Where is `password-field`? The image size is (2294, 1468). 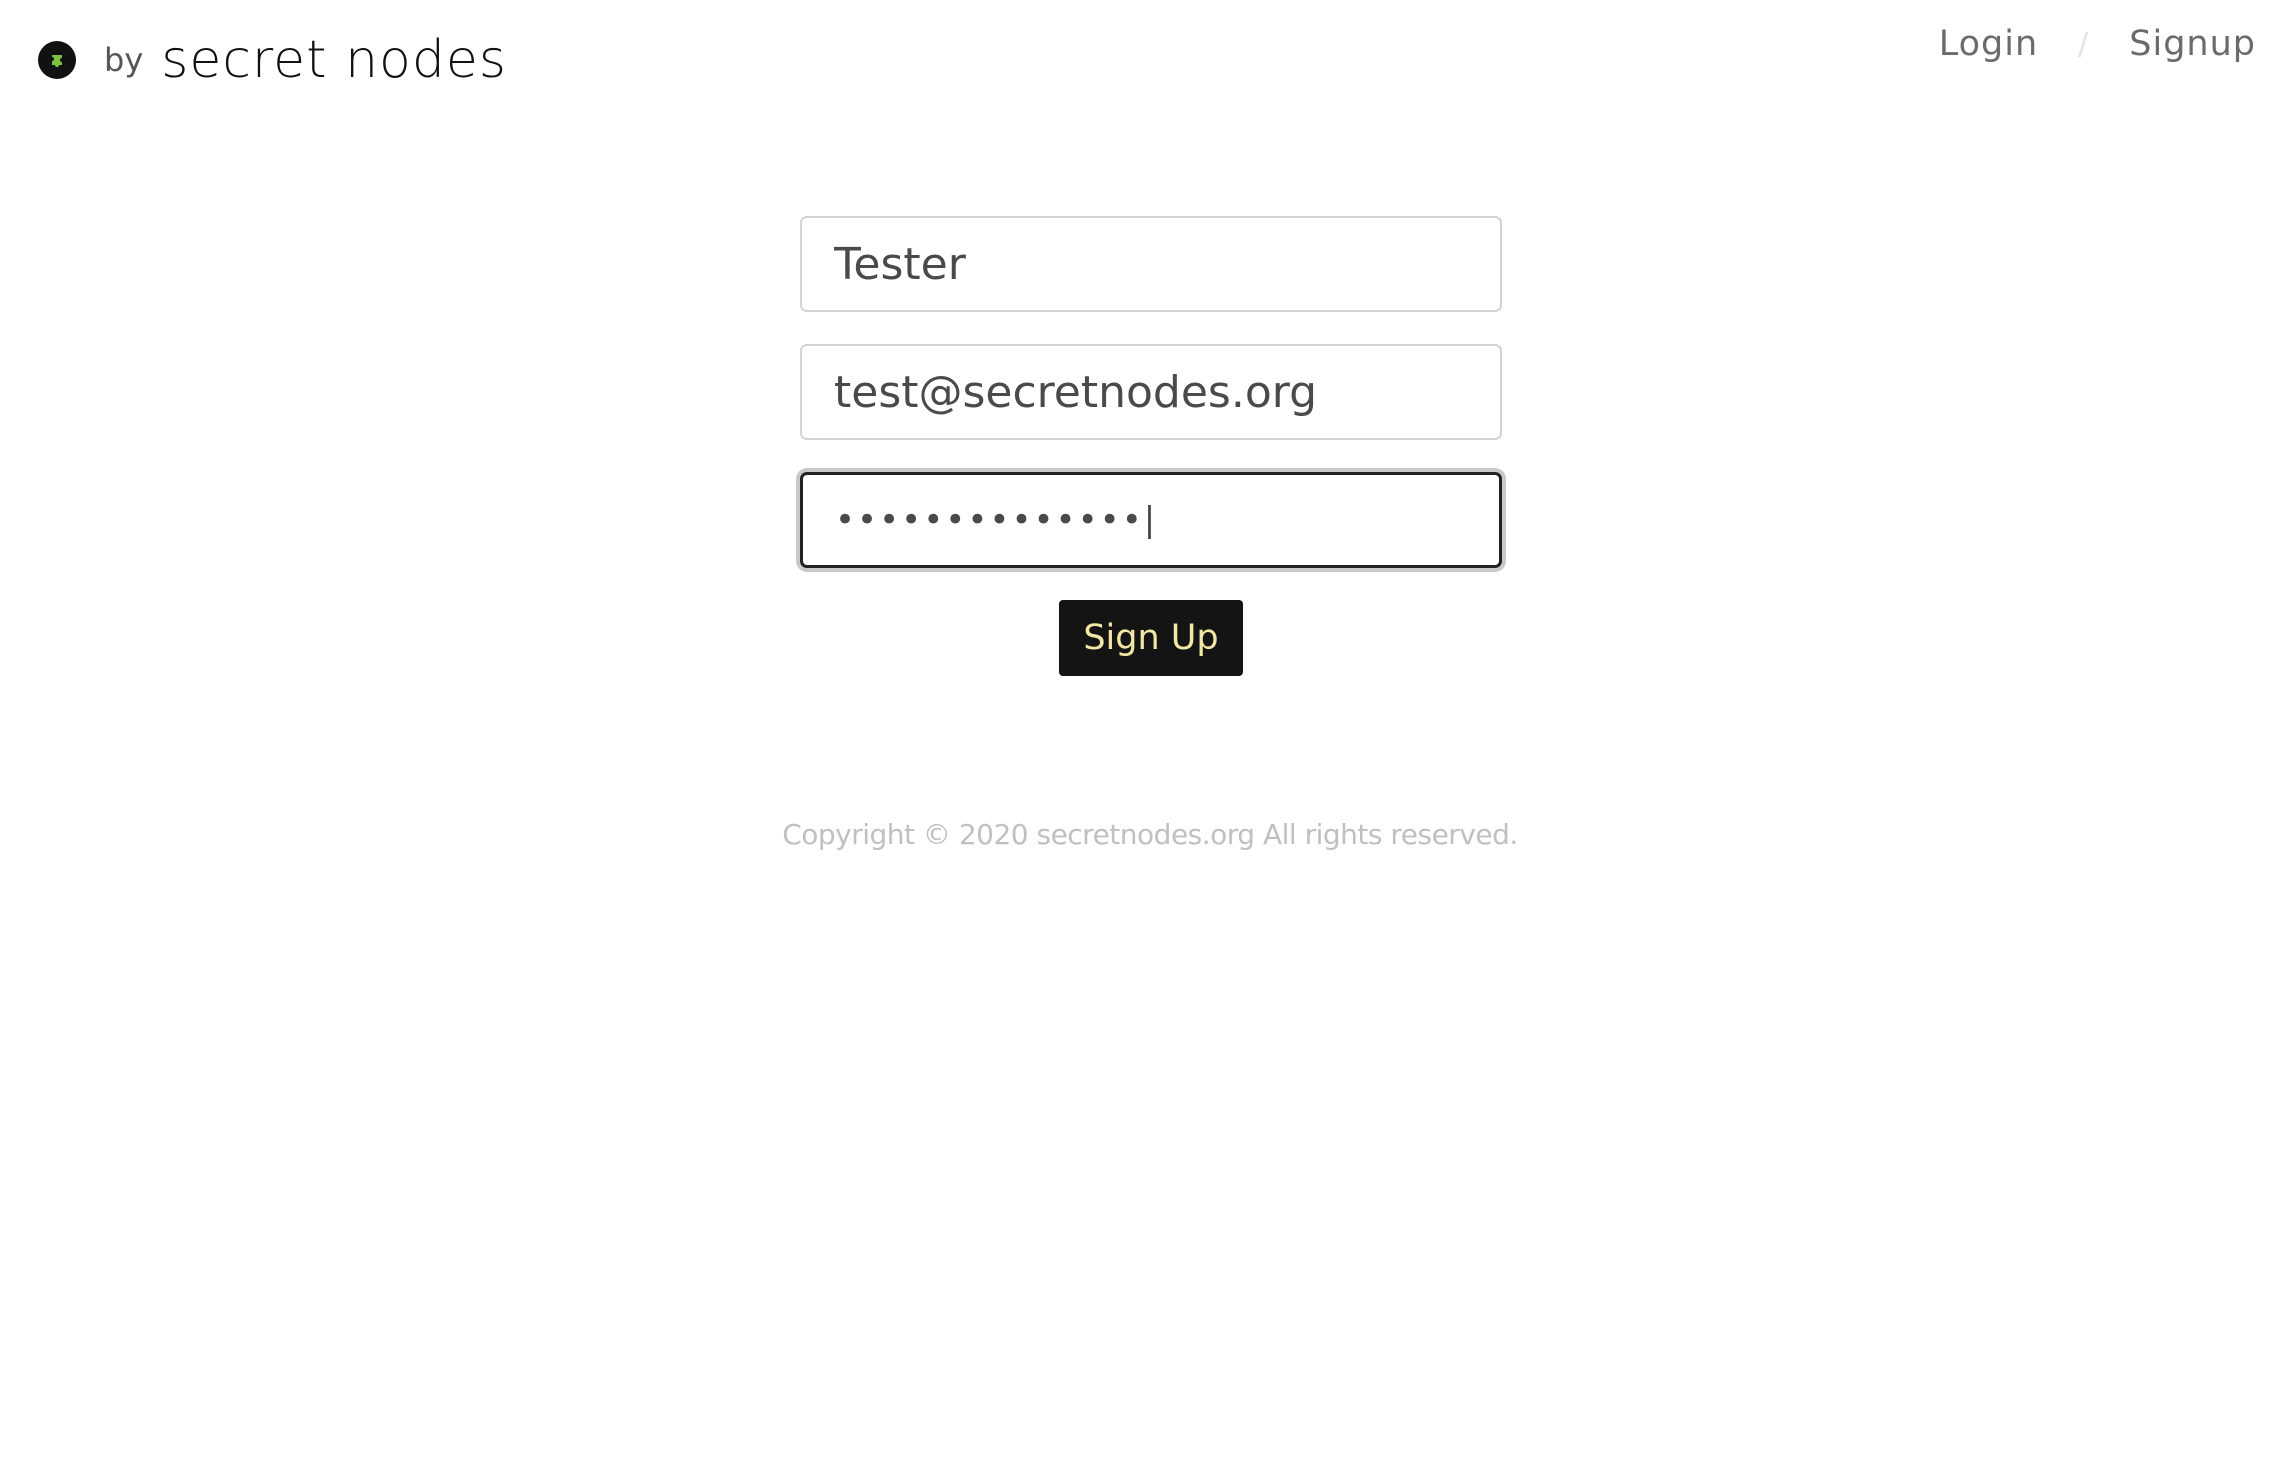 password-field is located at coordinates (1151, 520).